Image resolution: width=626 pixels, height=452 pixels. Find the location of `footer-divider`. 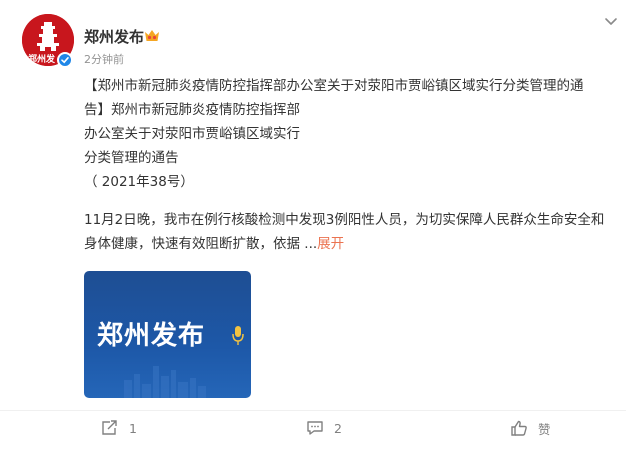

footer-divider is located at coordinates (313, 410).